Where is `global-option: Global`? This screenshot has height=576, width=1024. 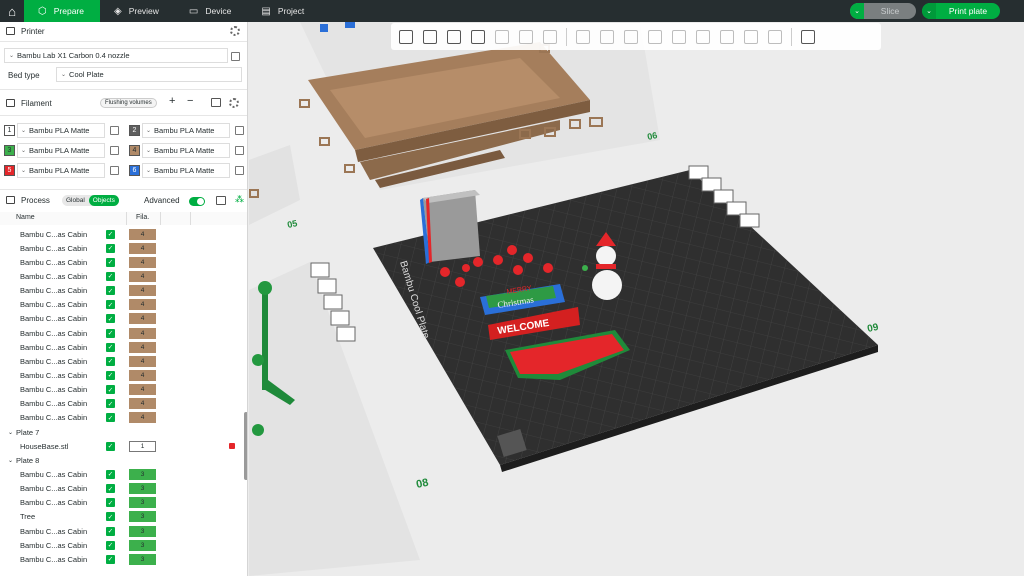
global-option: Global is located at coordinates (75, 200).